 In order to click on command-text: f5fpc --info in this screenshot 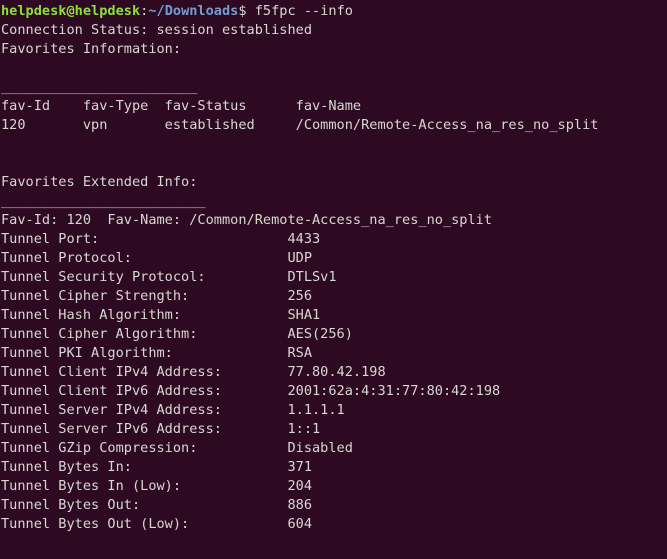, I will do `click(300, 11)`.